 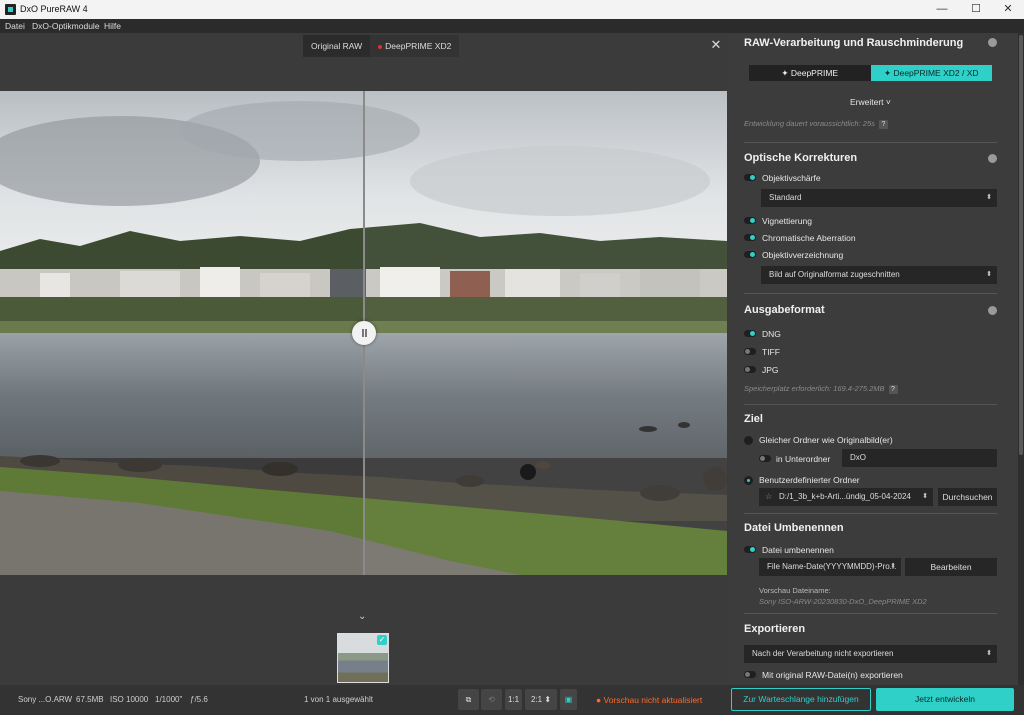 I want to click on distortion-select: Bild auf Originalformat zugeschnitten ⬍, so click(x=879, y=275).